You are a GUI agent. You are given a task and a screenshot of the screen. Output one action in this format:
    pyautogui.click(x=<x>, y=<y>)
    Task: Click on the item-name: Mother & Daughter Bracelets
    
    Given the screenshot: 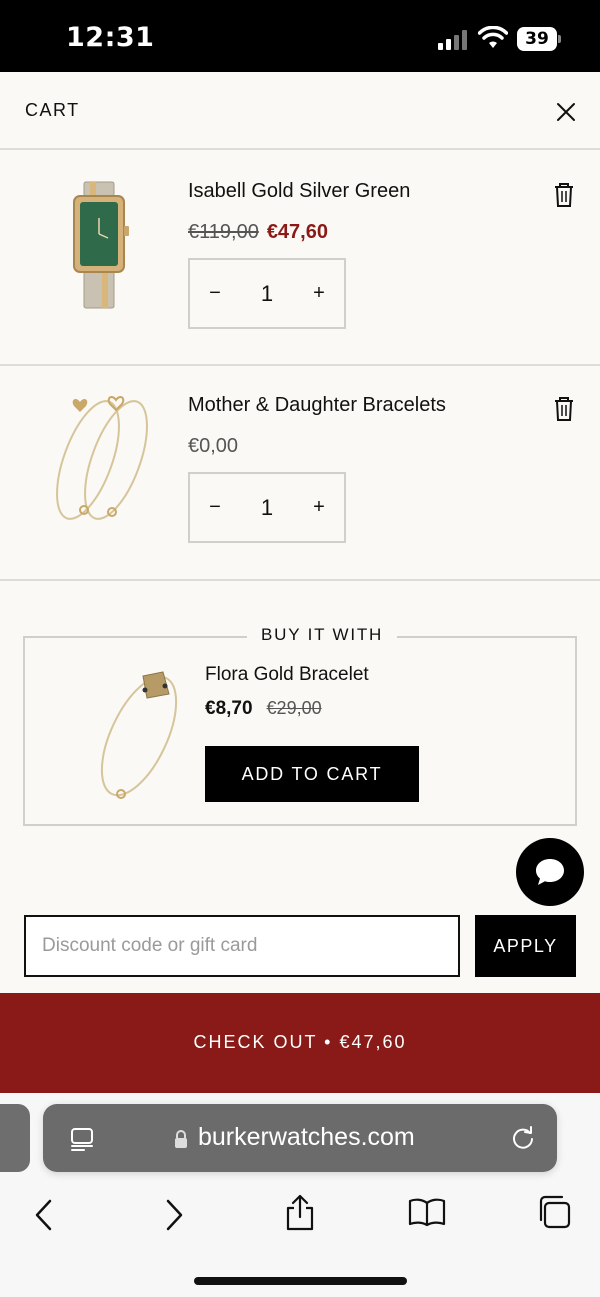 What is the action you would take?
    pyautogui.click(x=317, y=405)
    